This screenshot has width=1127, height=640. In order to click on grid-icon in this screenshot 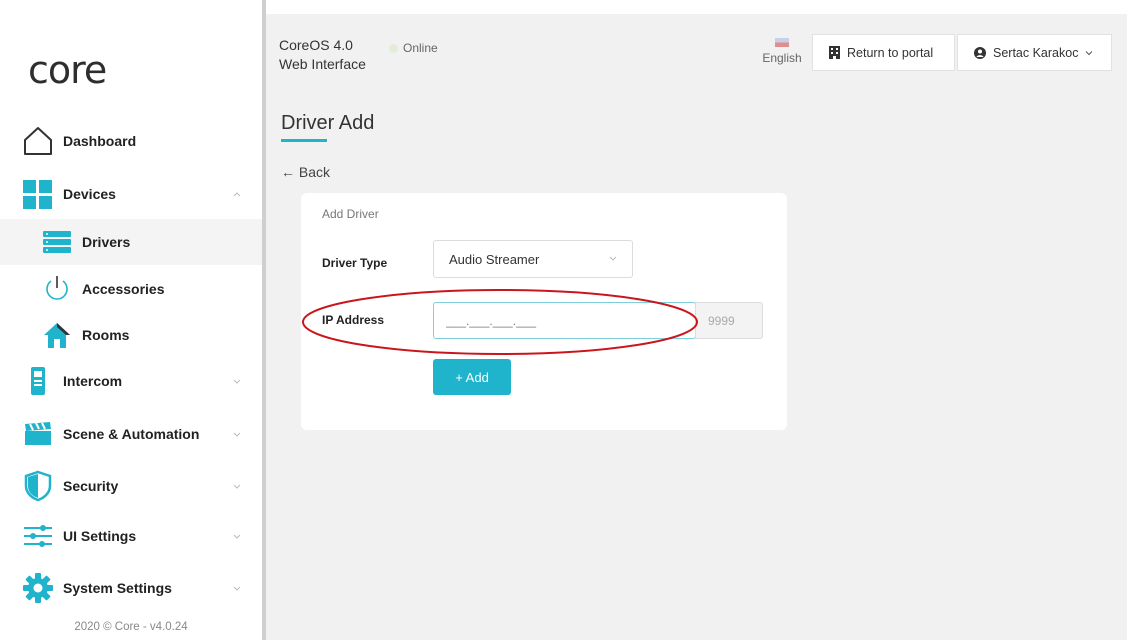, I will do `click(38, 194)`.